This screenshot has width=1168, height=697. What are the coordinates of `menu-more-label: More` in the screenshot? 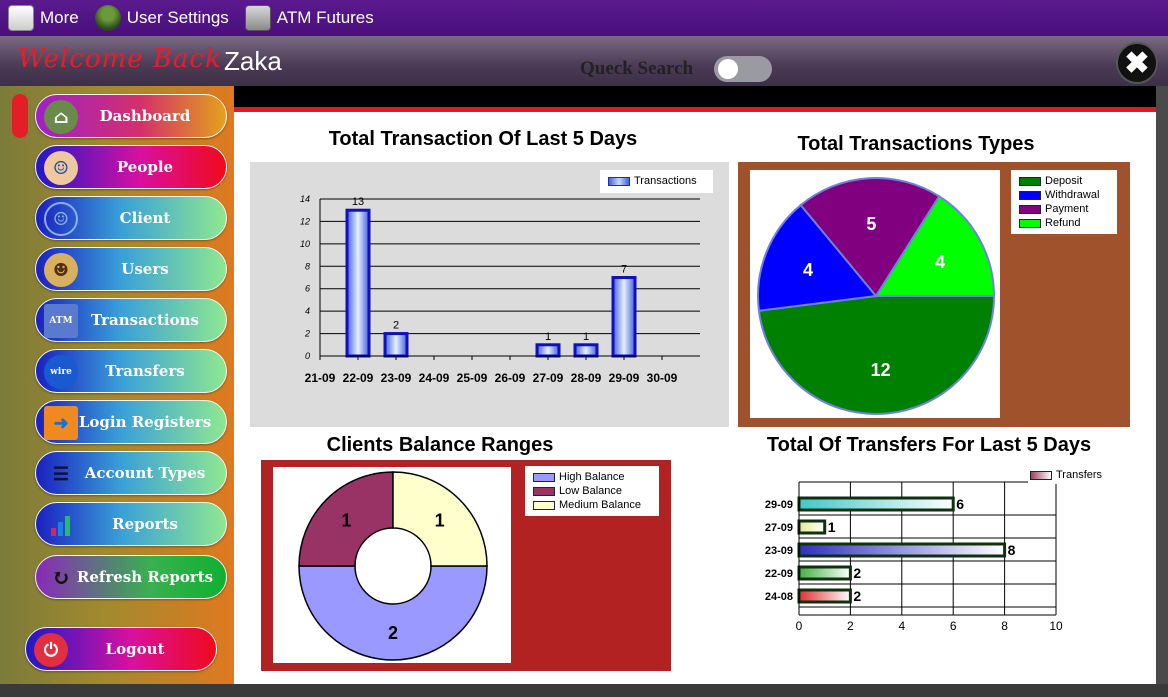 It's located at (59, 17).